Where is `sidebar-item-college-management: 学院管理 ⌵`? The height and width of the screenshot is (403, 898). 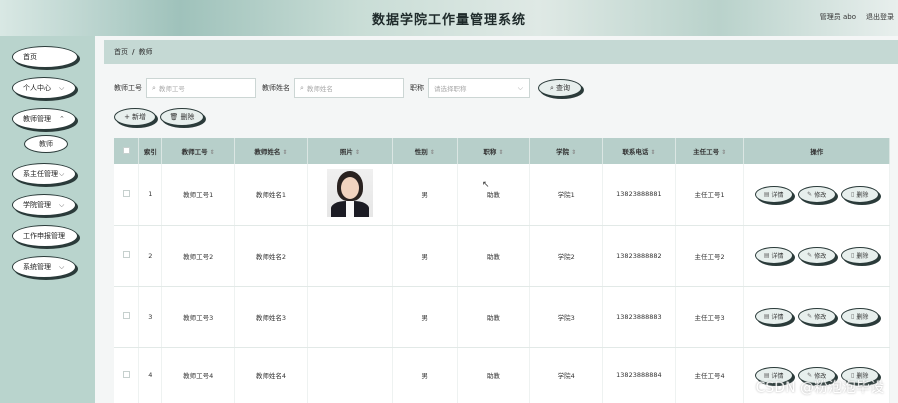 sidebar-item-college-management: 学院管理 ⌵ is located at coordinates (44, 205).